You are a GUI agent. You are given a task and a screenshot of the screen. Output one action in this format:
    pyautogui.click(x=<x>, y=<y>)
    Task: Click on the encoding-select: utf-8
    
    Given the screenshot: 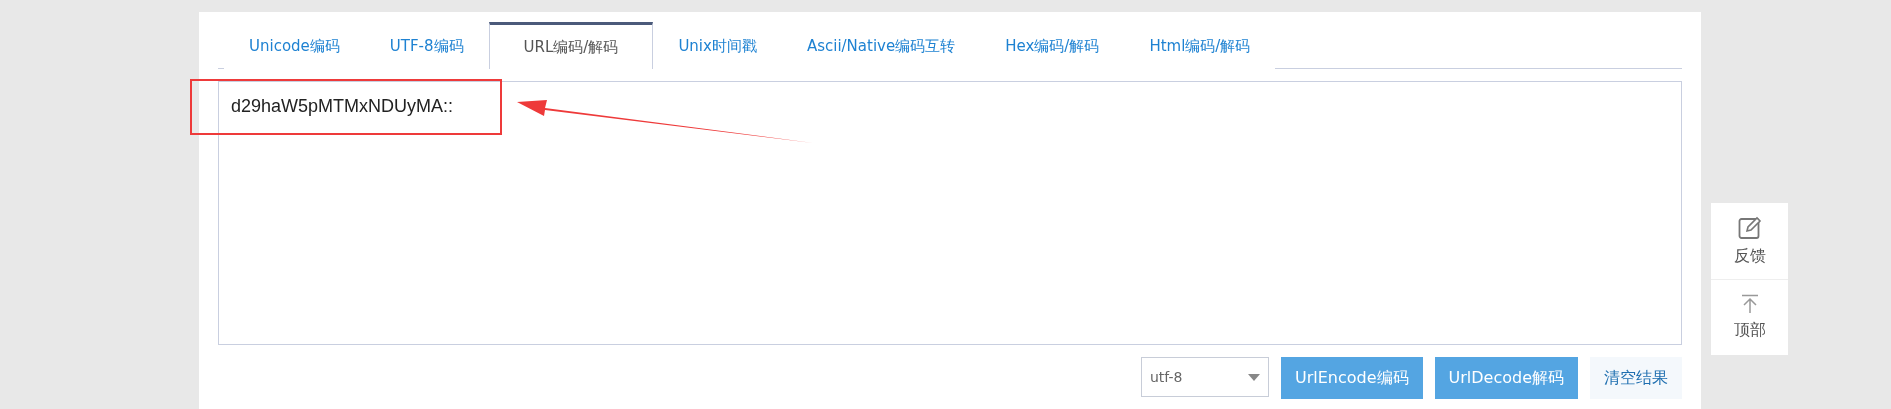 What is the action you would take?
    pyautogui.click(x=1204, y=377)
    